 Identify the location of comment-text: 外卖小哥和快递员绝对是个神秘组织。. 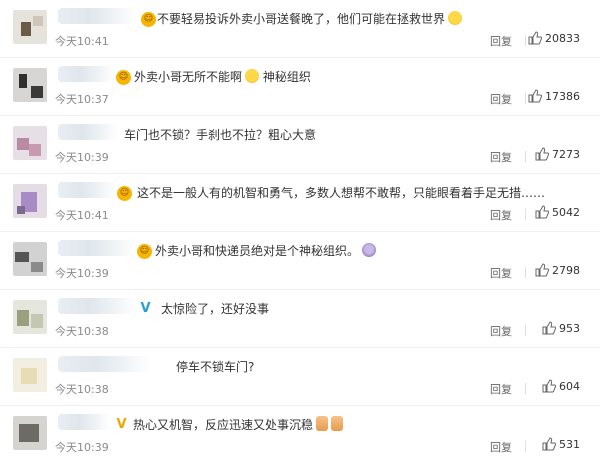
(266, 250).